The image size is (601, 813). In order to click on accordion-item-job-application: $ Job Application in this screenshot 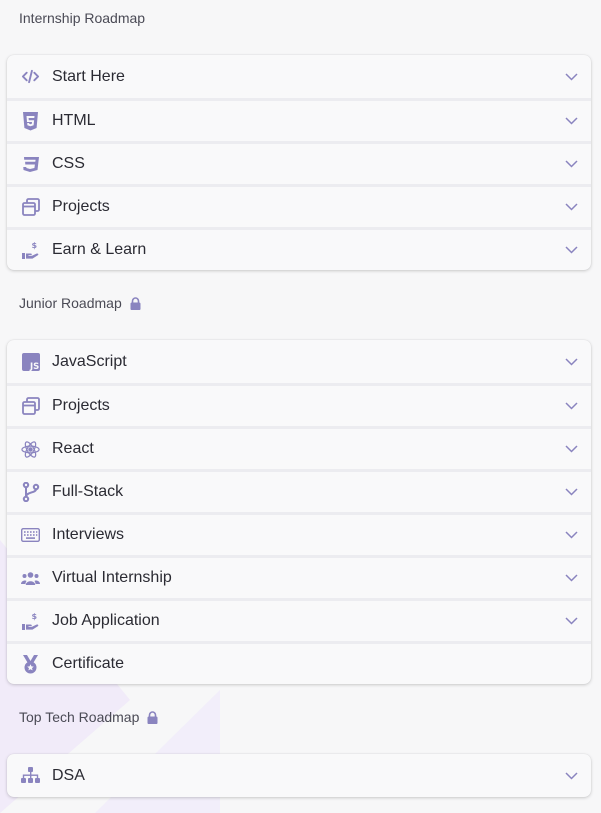, I will do `click(299, 619)`.